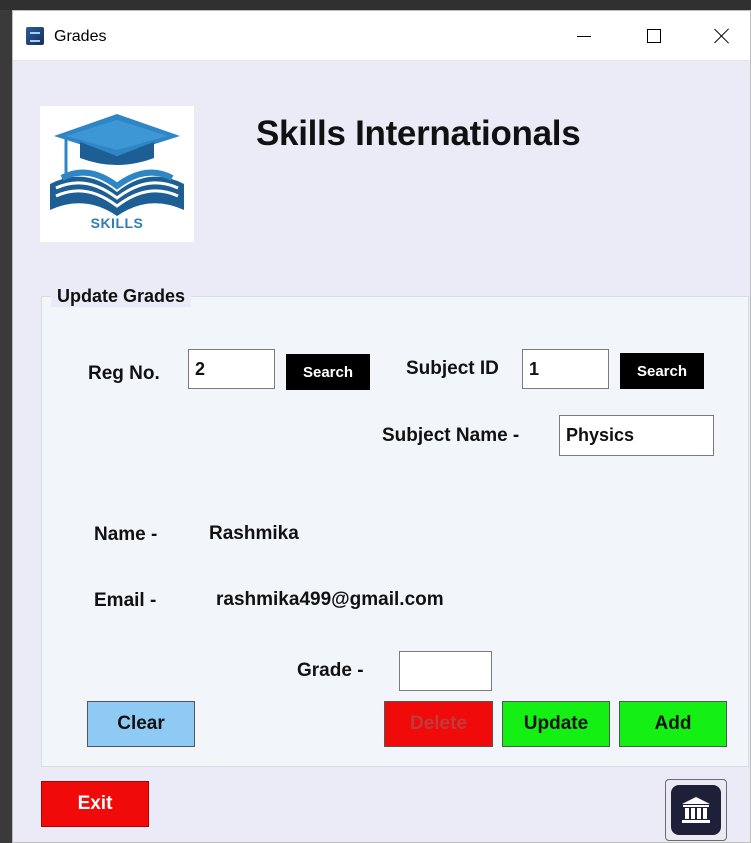 The height and width of the screenshot is (843, 751). What do you see at coordinates (117, 174) in the screenshot?
I see `skills-logo: SKILLS` at bounding box center [117, 174].